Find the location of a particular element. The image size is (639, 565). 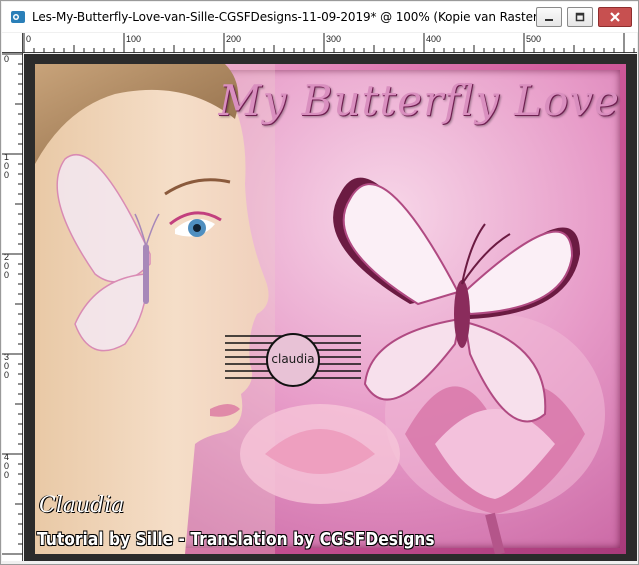

artwork-title: My Butterfly Love is located at coordinates (419, 100).